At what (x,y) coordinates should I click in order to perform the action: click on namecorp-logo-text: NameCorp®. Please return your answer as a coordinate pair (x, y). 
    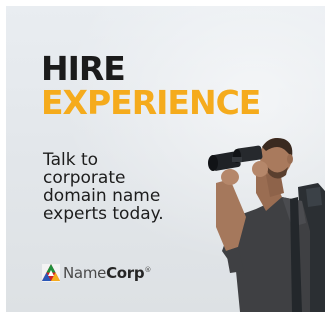
    Looking at the image, I should click on (107, 273).